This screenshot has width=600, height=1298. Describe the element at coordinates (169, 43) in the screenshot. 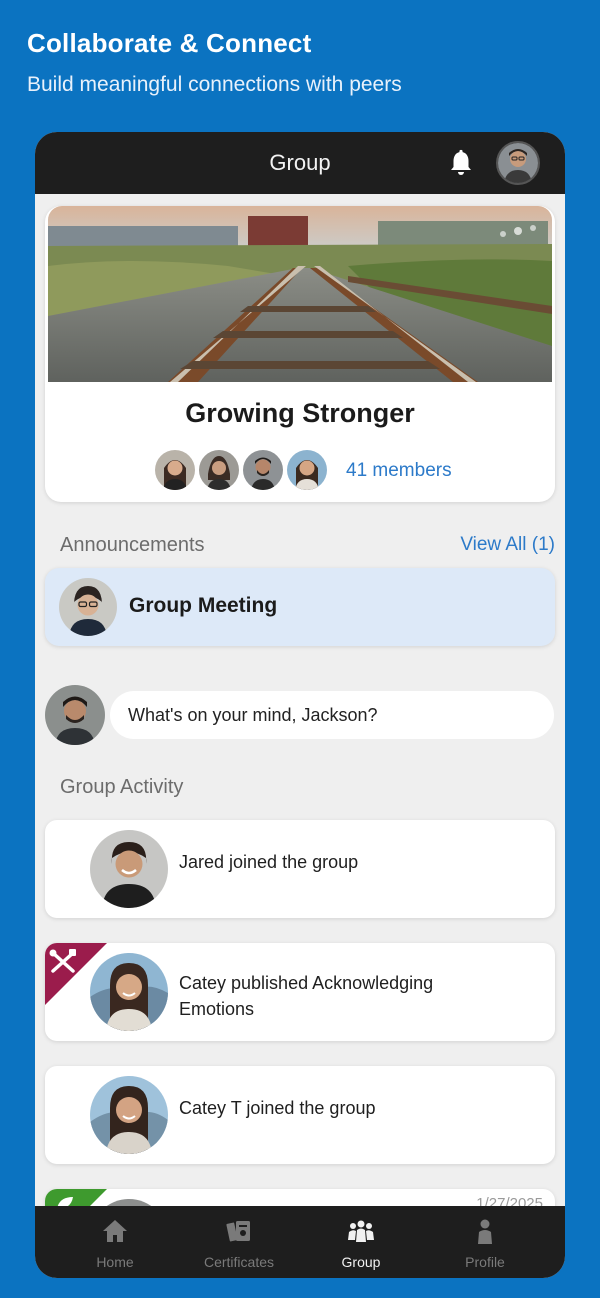

I see `promo-title: Collaborate & Connect` at that location.